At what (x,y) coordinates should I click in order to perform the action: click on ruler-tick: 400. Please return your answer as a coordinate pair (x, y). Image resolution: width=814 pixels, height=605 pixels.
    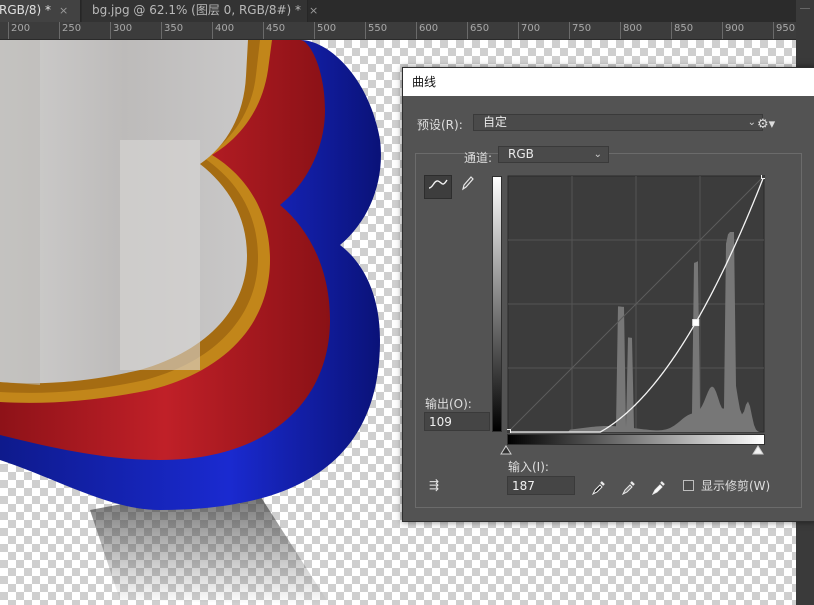
    Looking at the image, I should click on (223, 30).